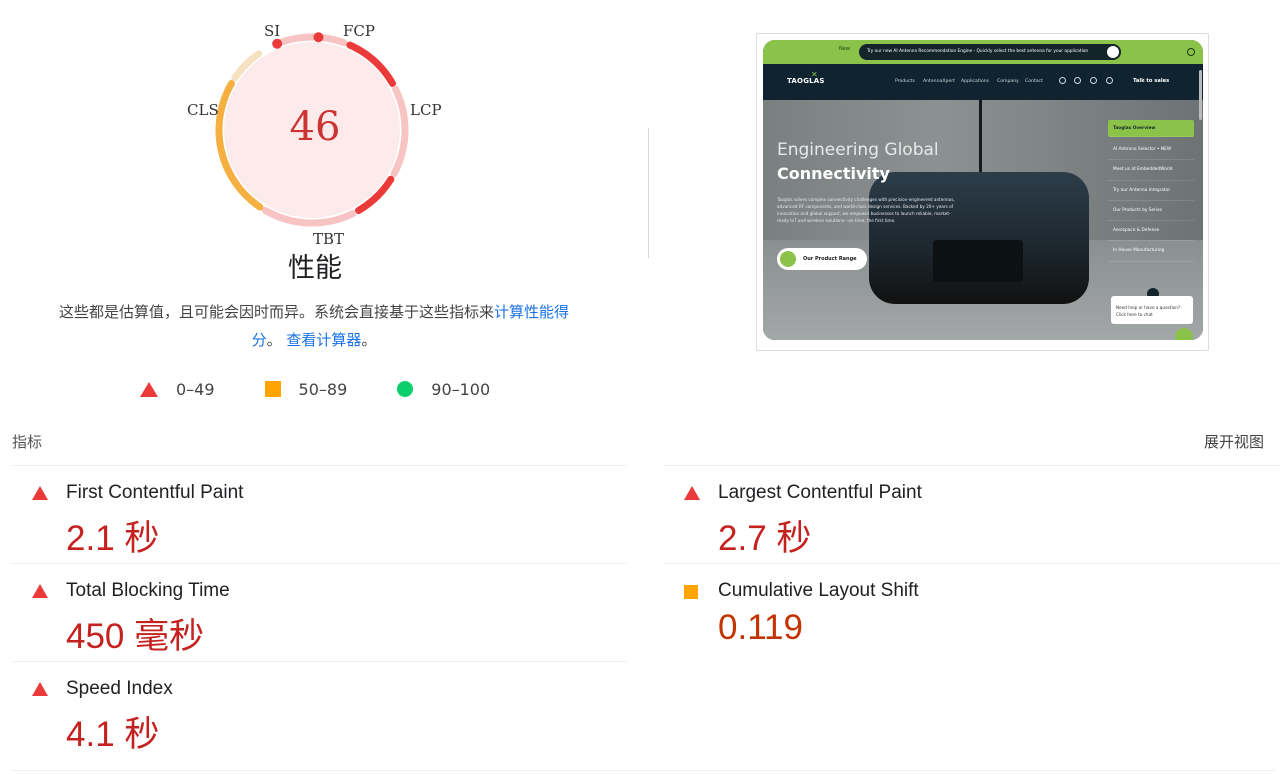 The image size is (1287, 774). What do you see at coordinates (814, 74) in the screenshot?
I see `logo-mark-icon: ✕` at bounding box center [814, 74].